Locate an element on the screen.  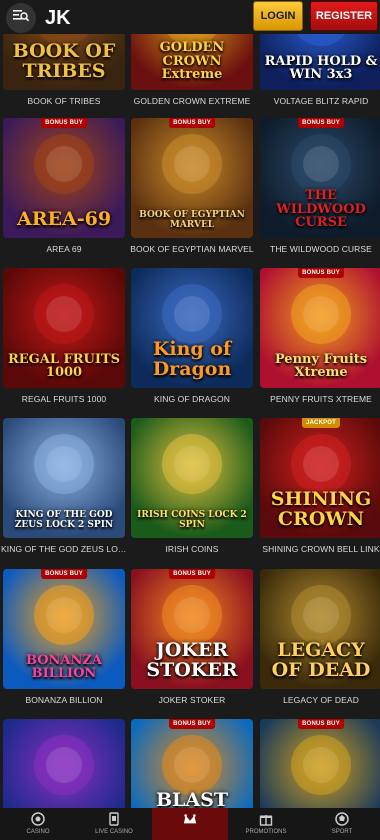
nav-label: PROMOTIONS is located at coordinates (266, 832).